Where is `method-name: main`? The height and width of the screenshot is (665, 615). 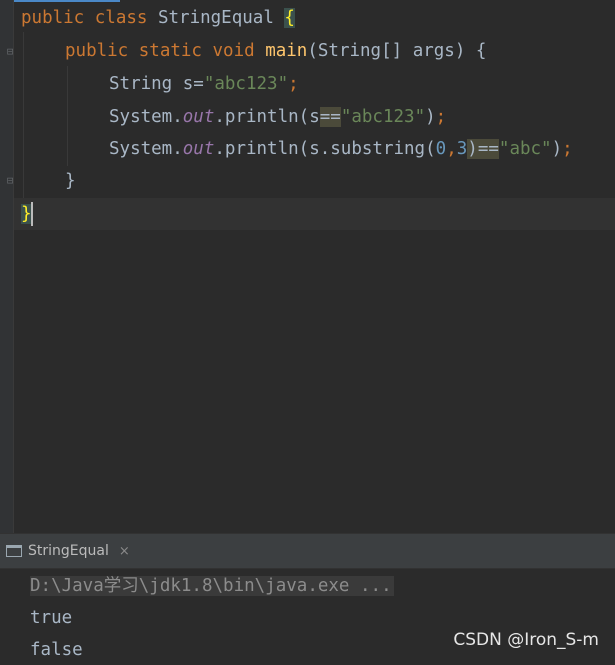
method-name: main is located at coordinates (286, 51).